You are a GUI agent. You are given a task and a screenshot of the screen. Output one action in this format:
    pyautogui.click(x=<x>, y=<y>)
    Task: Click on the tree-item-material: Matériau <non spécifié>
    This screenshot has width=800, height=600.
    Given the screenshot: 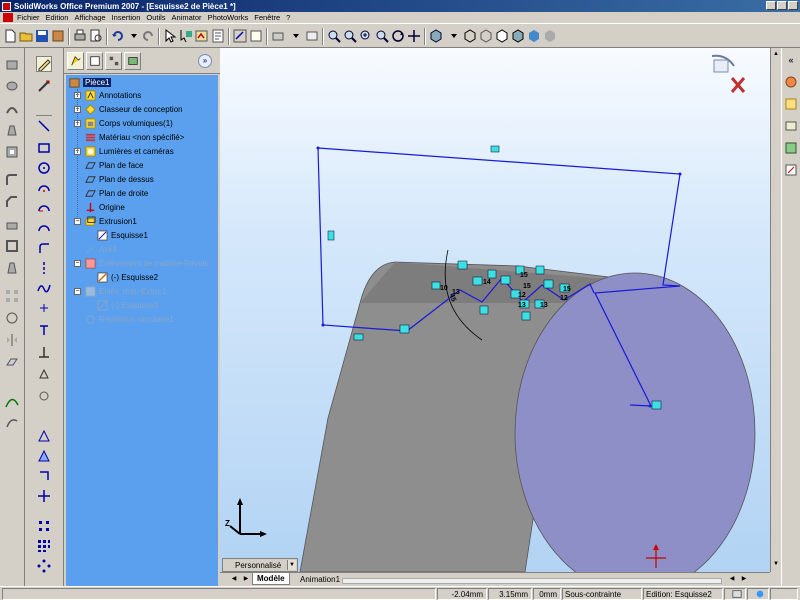 What is the action you would take?
    pyautogui.click(x=134, y=137)
    